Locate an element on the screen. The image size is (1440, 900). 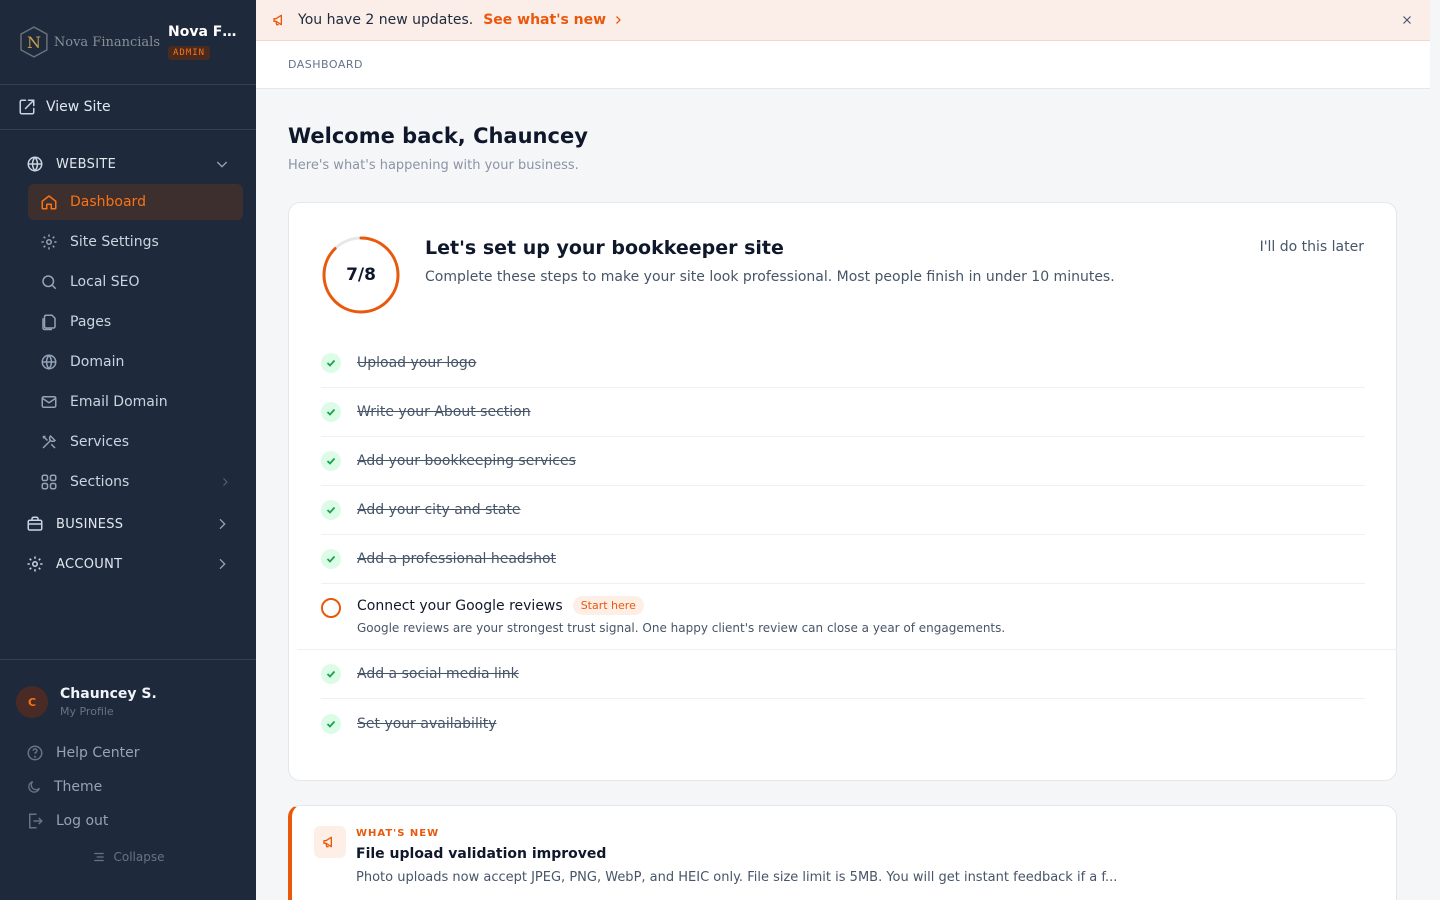
logo-text: Nova Financials is located at coordinates (106, 42).